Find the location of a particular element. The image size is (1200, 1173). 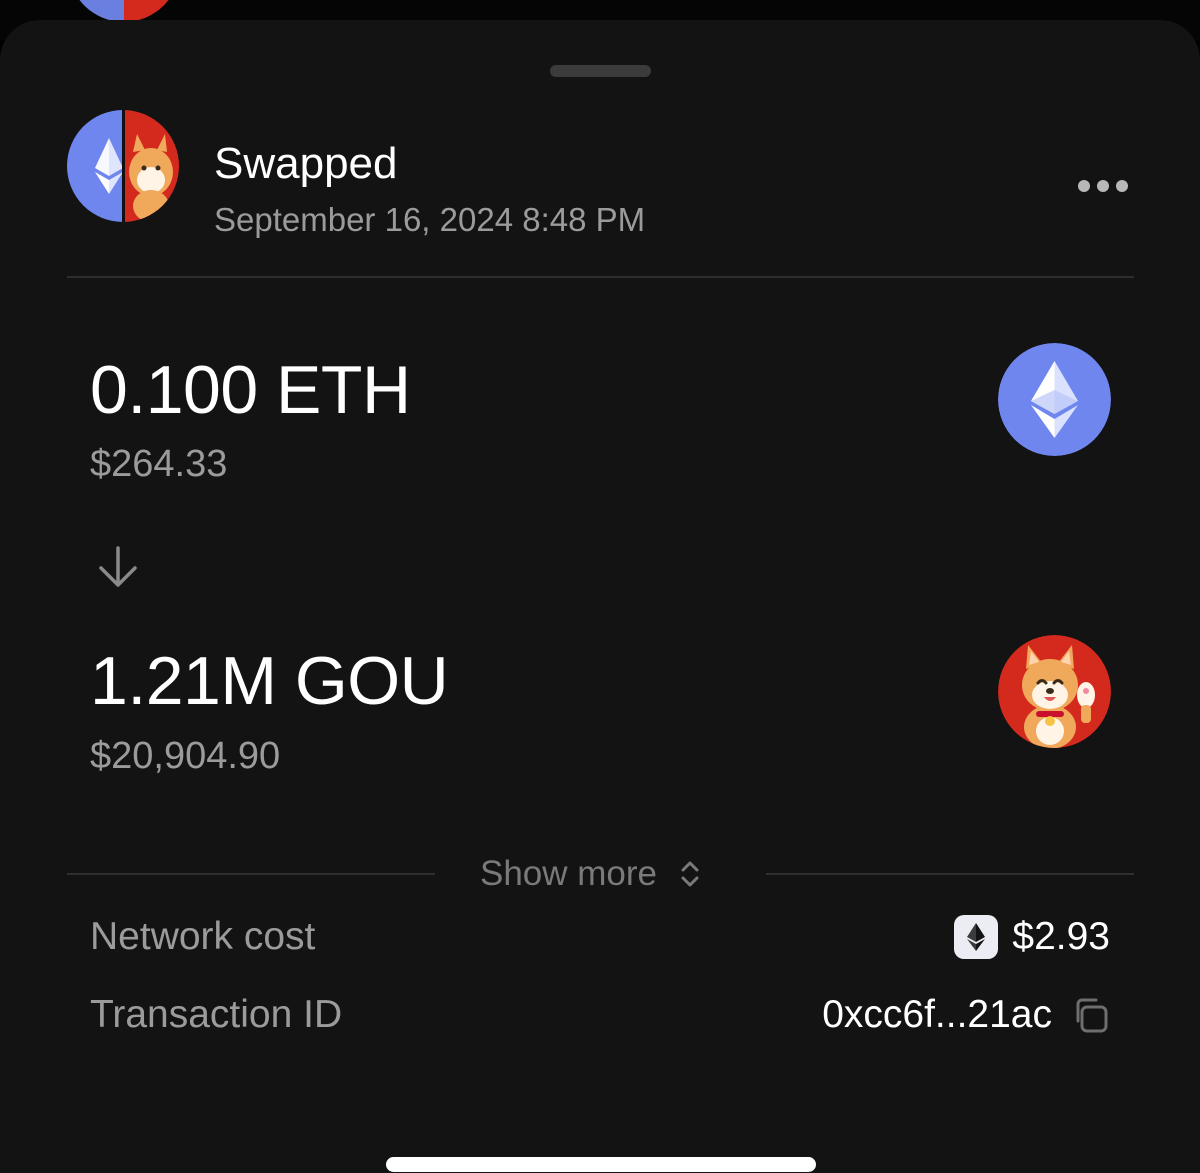

show-more-button: Show more is located at coordinates (590, 874).